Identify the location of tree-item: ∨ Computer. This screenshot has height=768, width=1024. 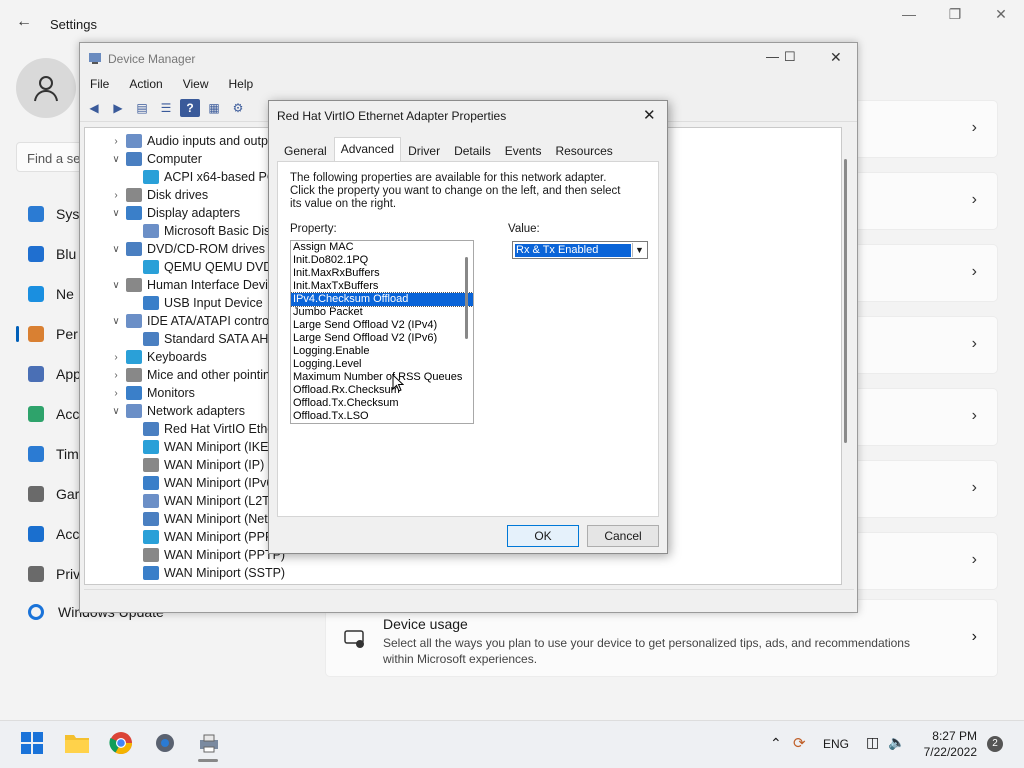
(156, 159).